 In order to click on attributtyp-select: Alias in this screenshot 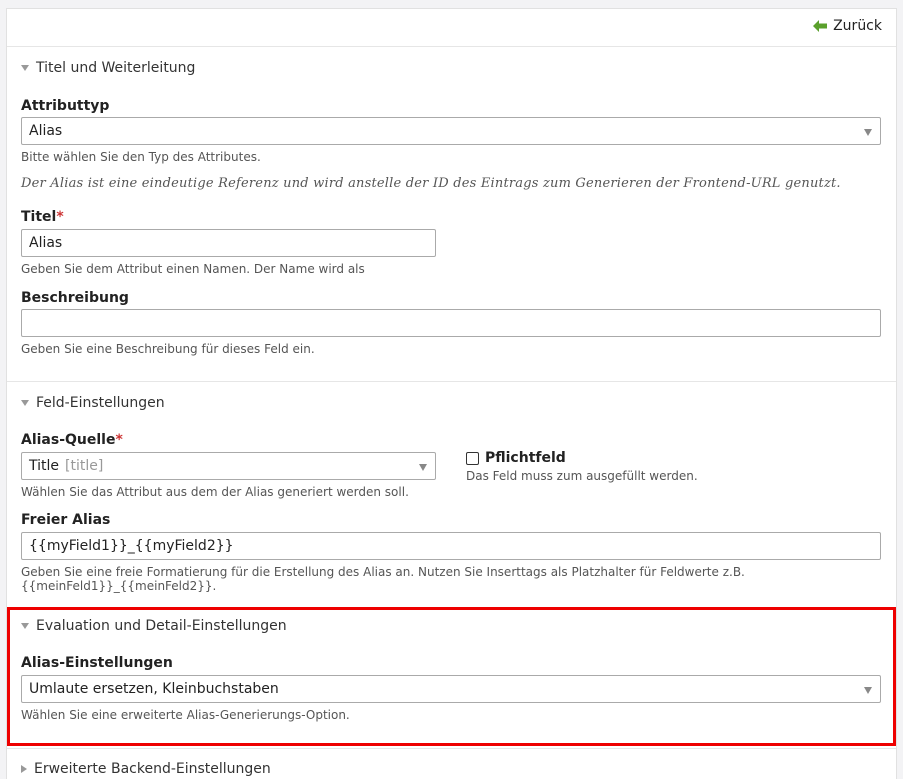, I will do `click(451, 131)`.